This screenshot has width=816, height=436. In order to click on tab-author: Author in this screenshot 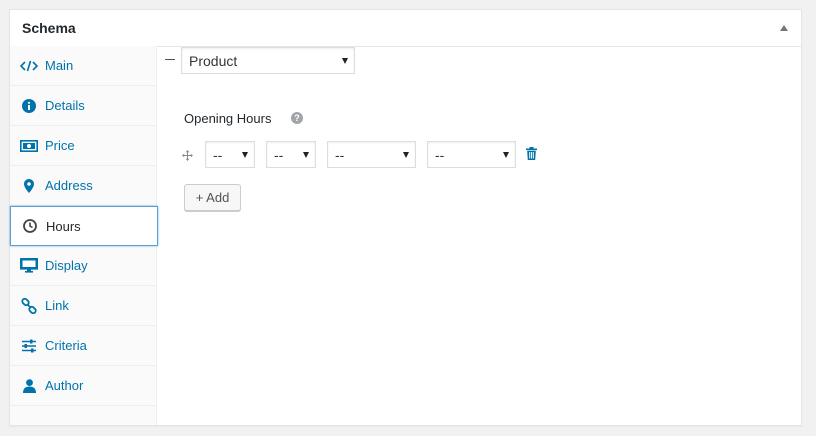, I will do `click(83, 386)`.